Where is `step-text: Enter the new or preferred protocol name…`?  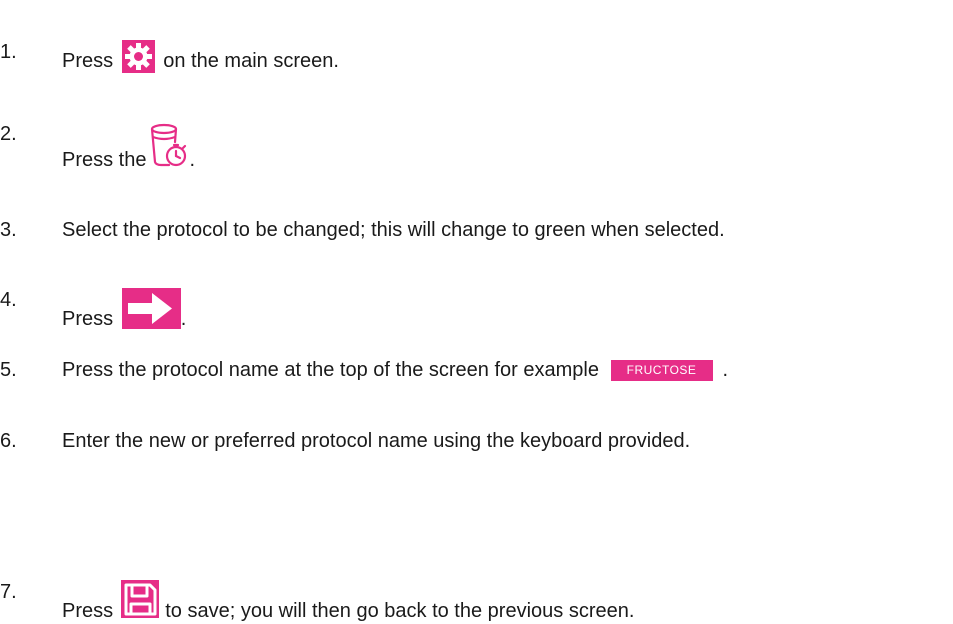
step-text: Enter the new or preferred protocol name… is located at coordinates (376, 441).